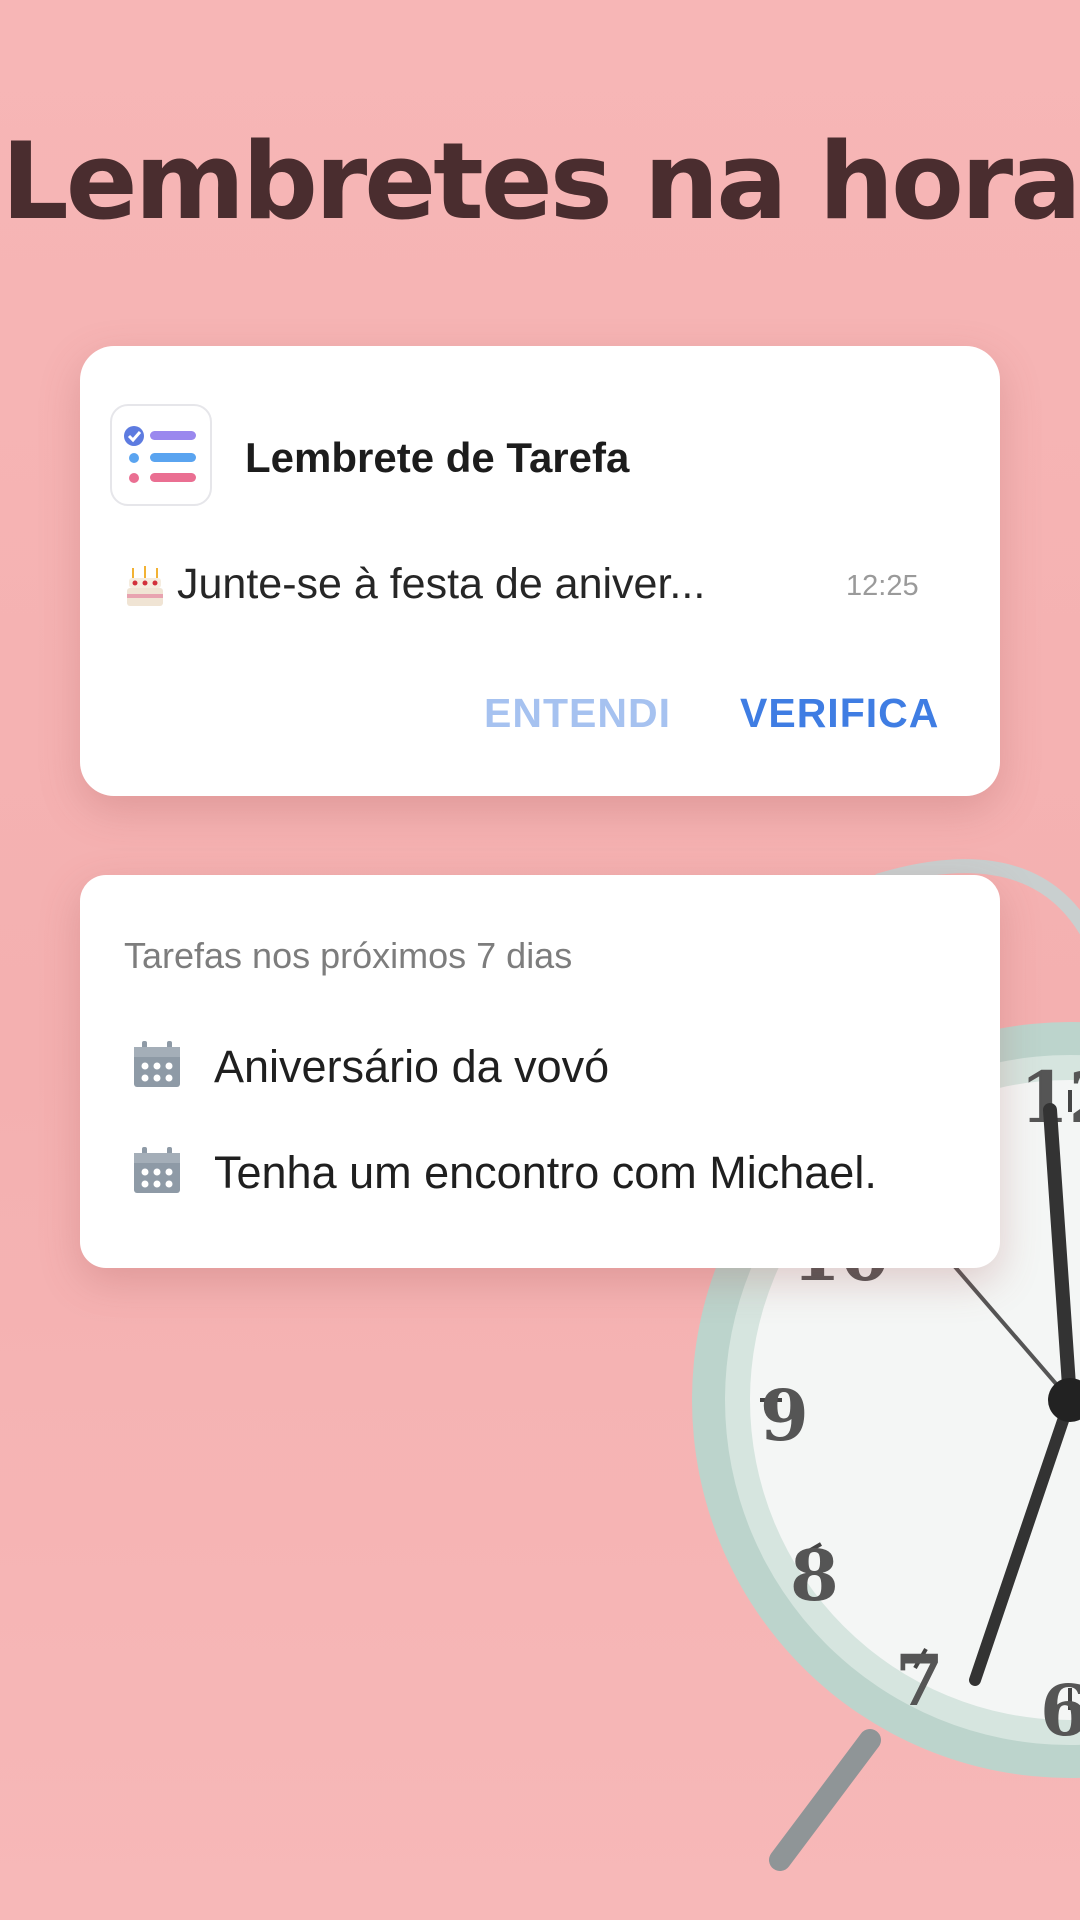 The width and height of the screenshot is (1080, 1920). What do you see at coordinates (1060, 1710) in the screenshot?
I see `svg-text: 6` at bounding box center [1060, 1710].